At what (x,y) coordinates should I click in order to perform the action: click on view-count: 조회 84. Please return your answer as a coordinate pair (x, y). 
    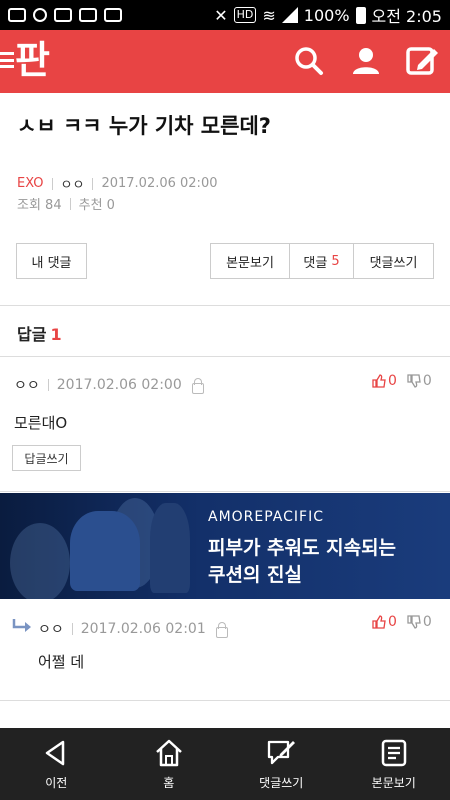
    Looking at the image, I should click on (39, 205).